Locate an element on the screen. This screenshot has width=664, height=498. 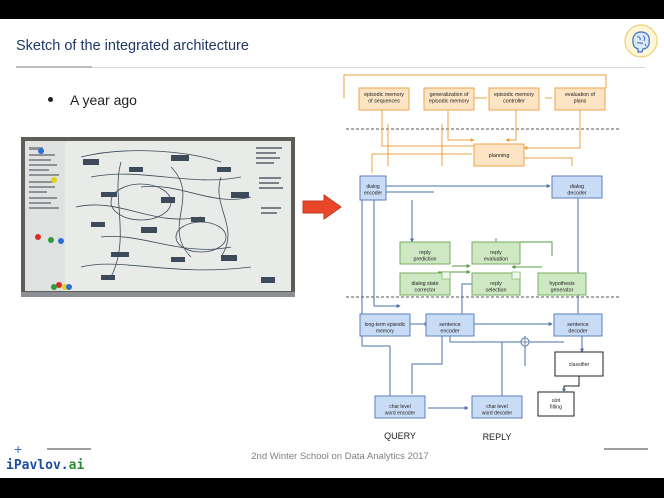
whiteboard-photo is located at coordinates (158, 217).